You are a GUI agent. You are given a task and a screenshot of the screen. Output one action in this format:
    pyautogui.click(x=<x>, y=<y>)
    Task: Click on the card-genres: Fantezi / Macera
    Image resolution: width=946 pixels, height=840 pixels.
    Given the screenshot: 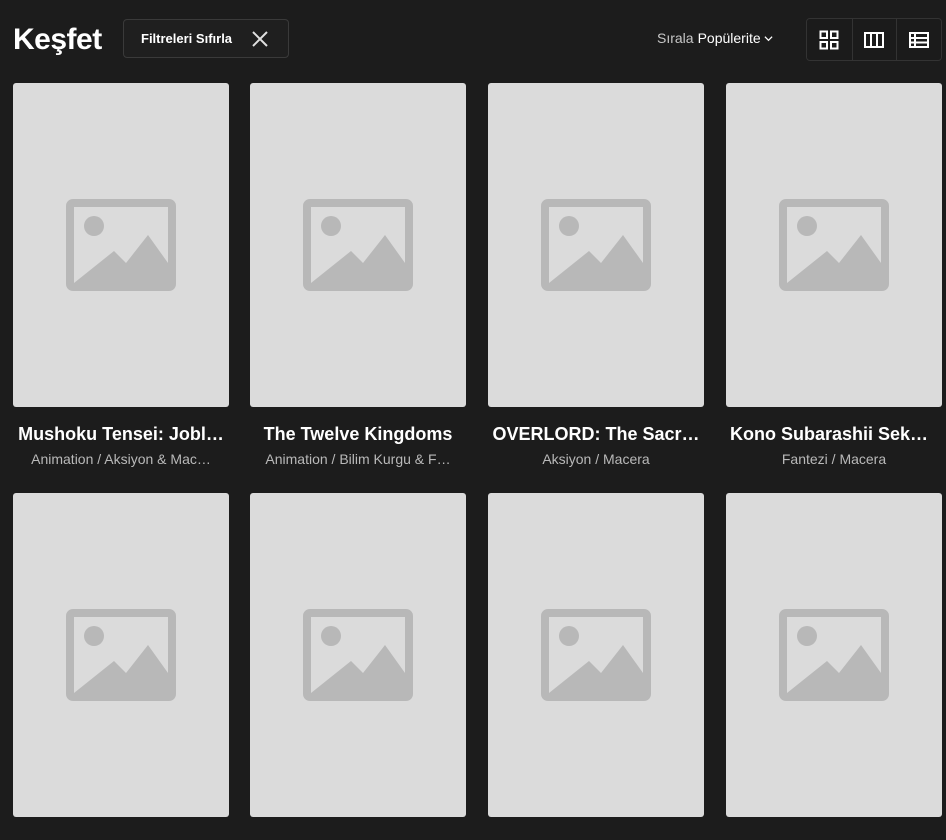 What is the action you would take?
    pyautogui.click(x=834, y=459)
    